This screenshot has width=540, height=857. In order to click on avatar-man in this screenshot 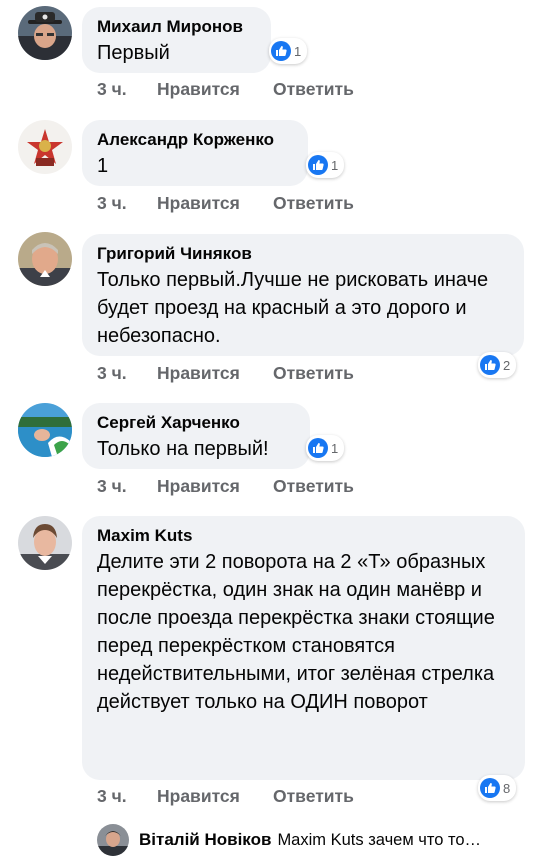, I will do `click(45, 259)`.